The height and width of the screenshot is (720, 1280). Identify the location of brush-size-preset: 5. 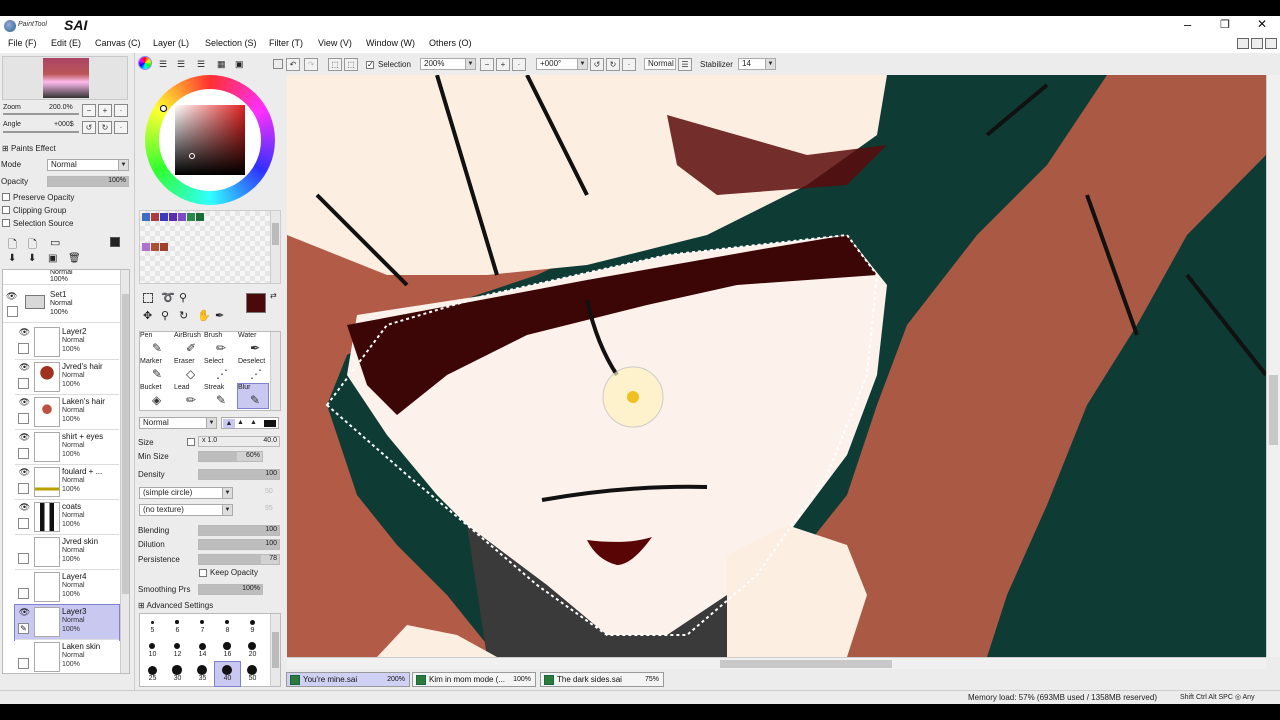
(152, 626).